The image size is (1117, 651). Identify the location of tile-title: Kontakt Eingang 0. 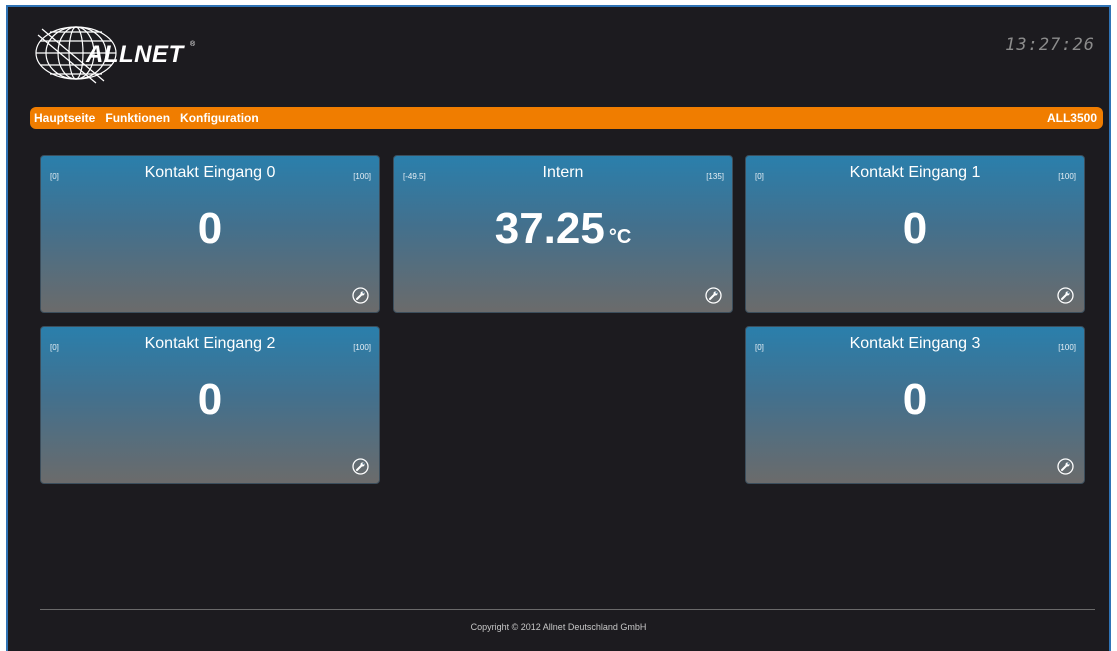
(210, 172).